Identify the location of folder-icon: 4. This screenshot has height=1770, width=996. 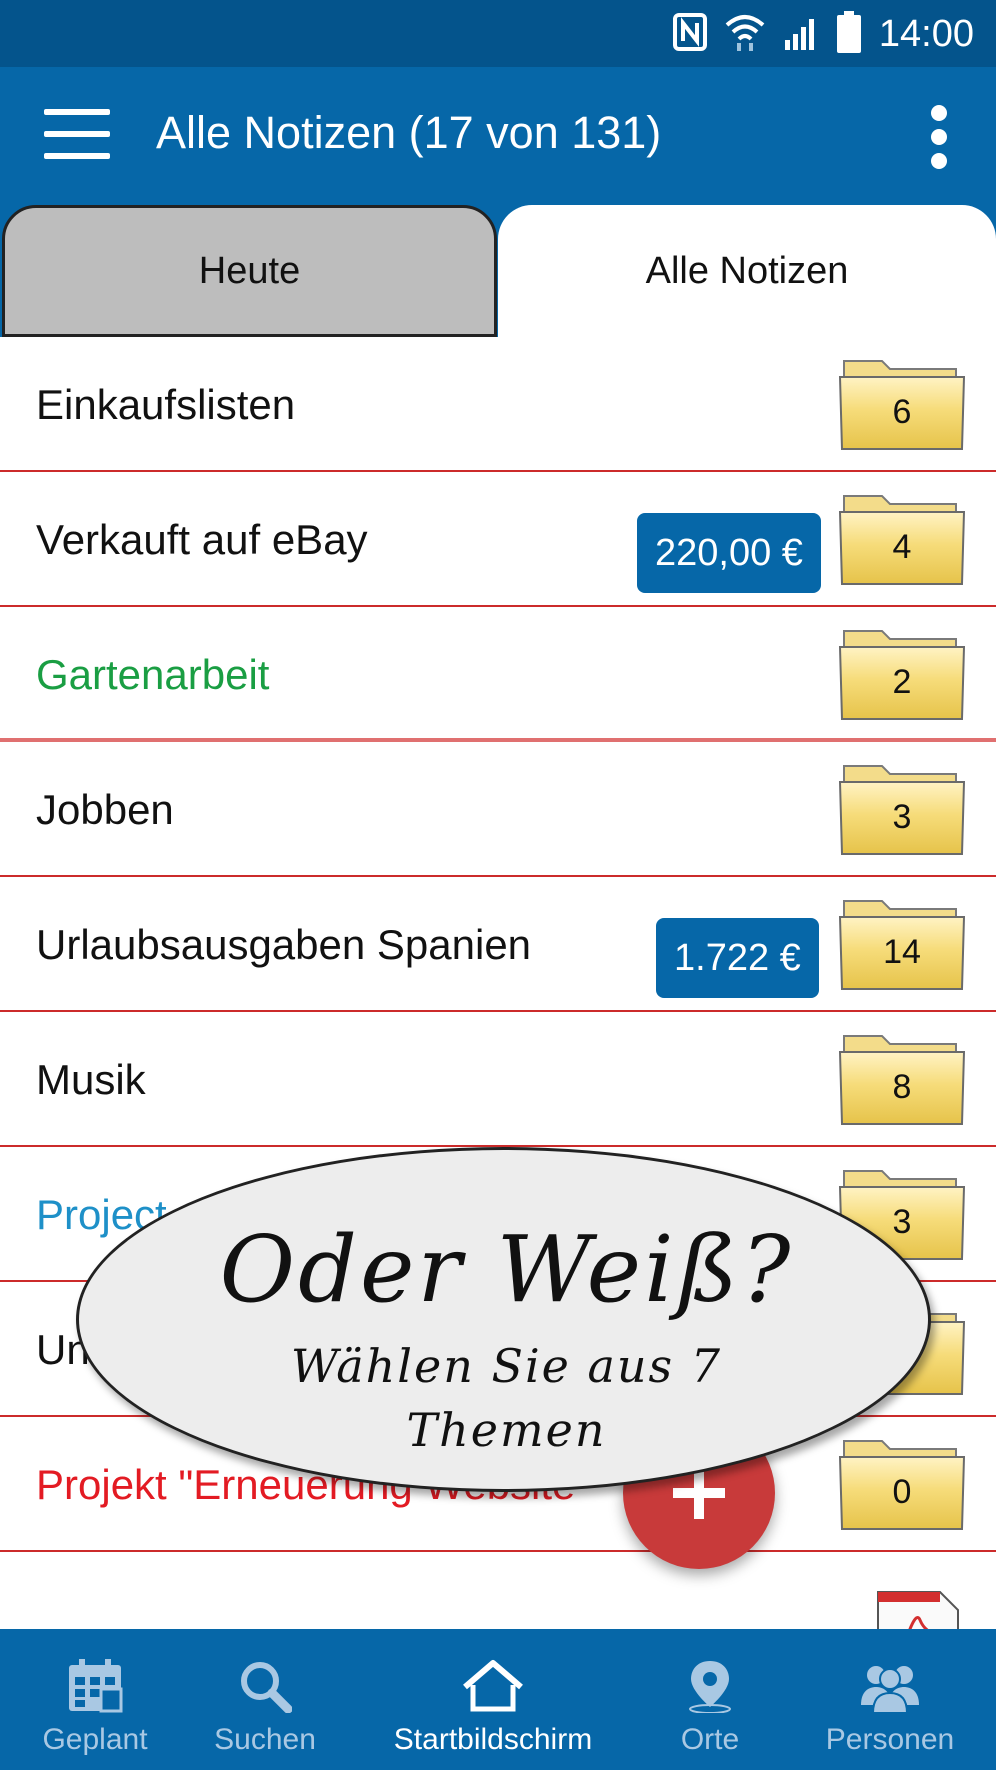
(902, 538).